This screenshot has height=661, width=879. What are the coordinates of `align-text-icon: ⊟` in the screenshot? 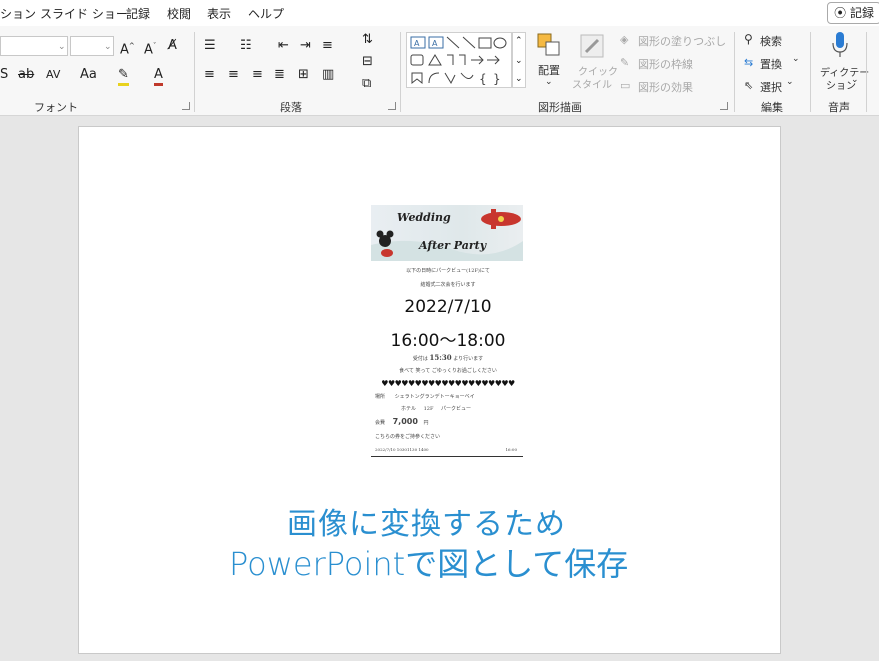 It's located at (367, 62).